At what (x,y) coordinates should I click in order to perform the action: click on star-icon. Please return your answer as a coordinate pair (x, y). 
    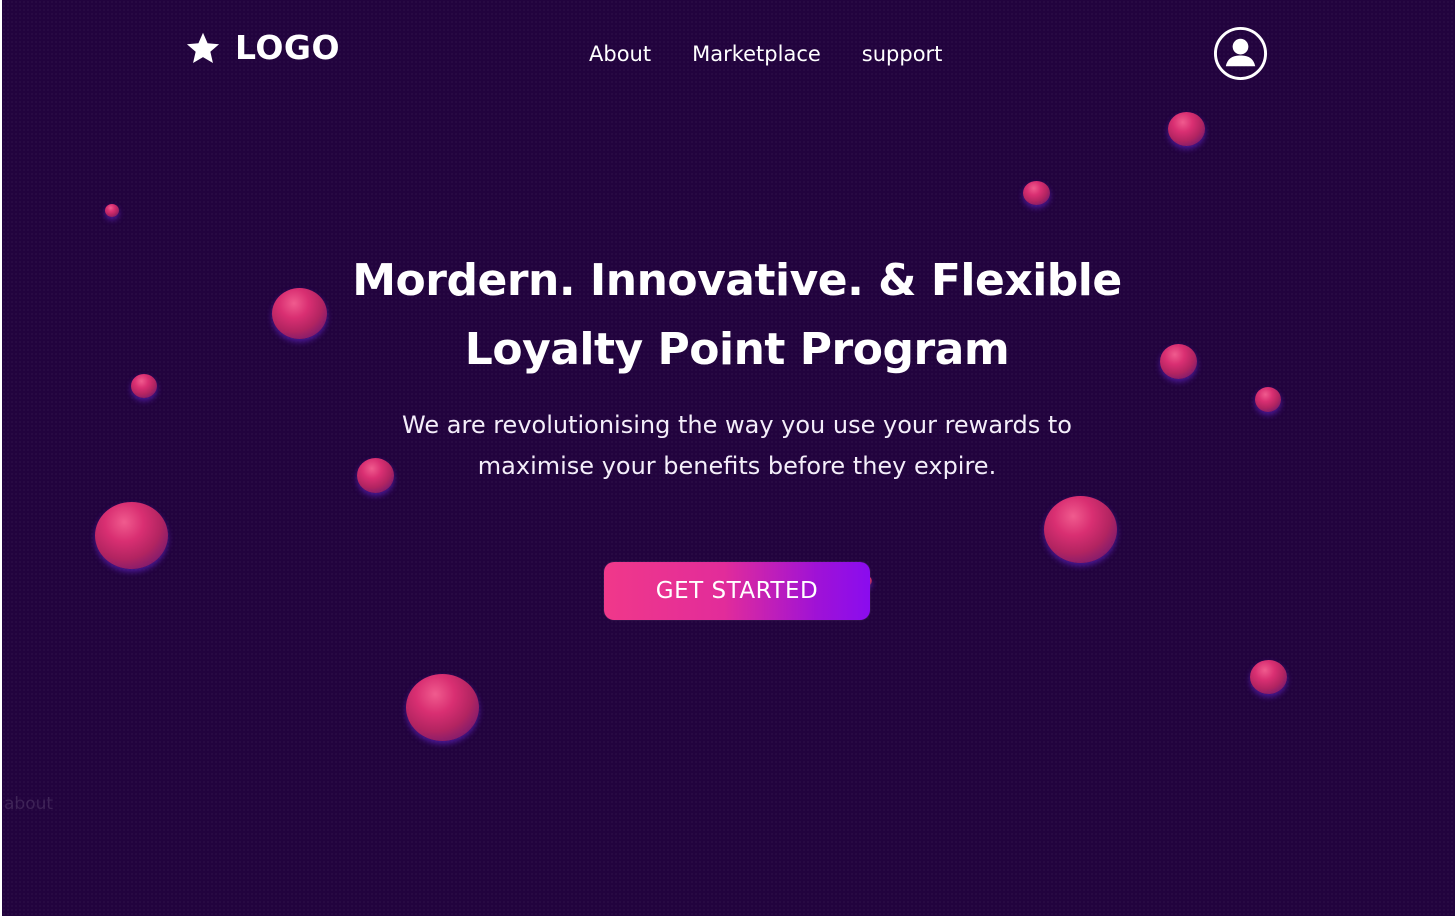
    Looking at the image, I should click on (203, 48).